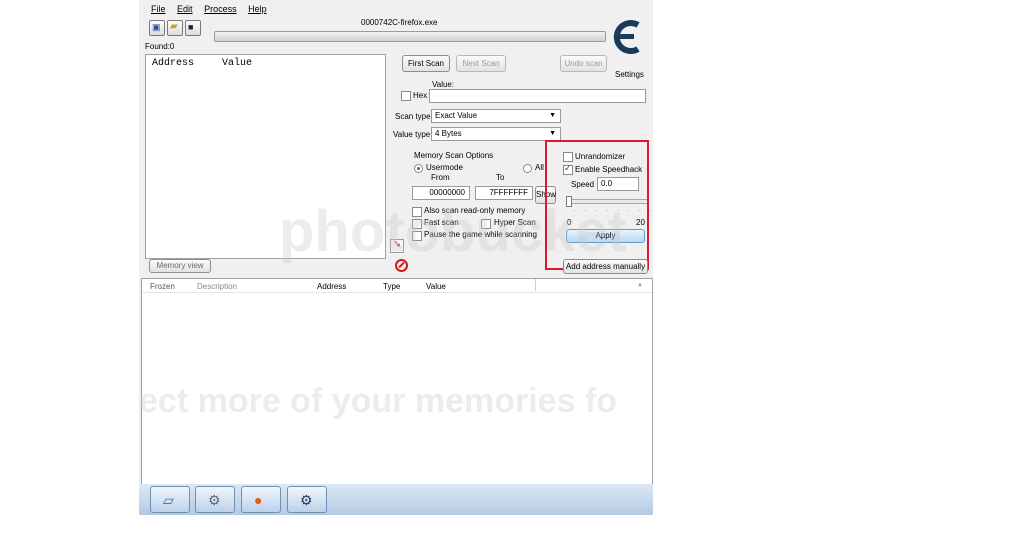 The width and height of the screenshot is (1023, 535). What do you see at coordinates (539, 167) in the screenshot?
I see `all-label: All` at bounding box center [539, 167].